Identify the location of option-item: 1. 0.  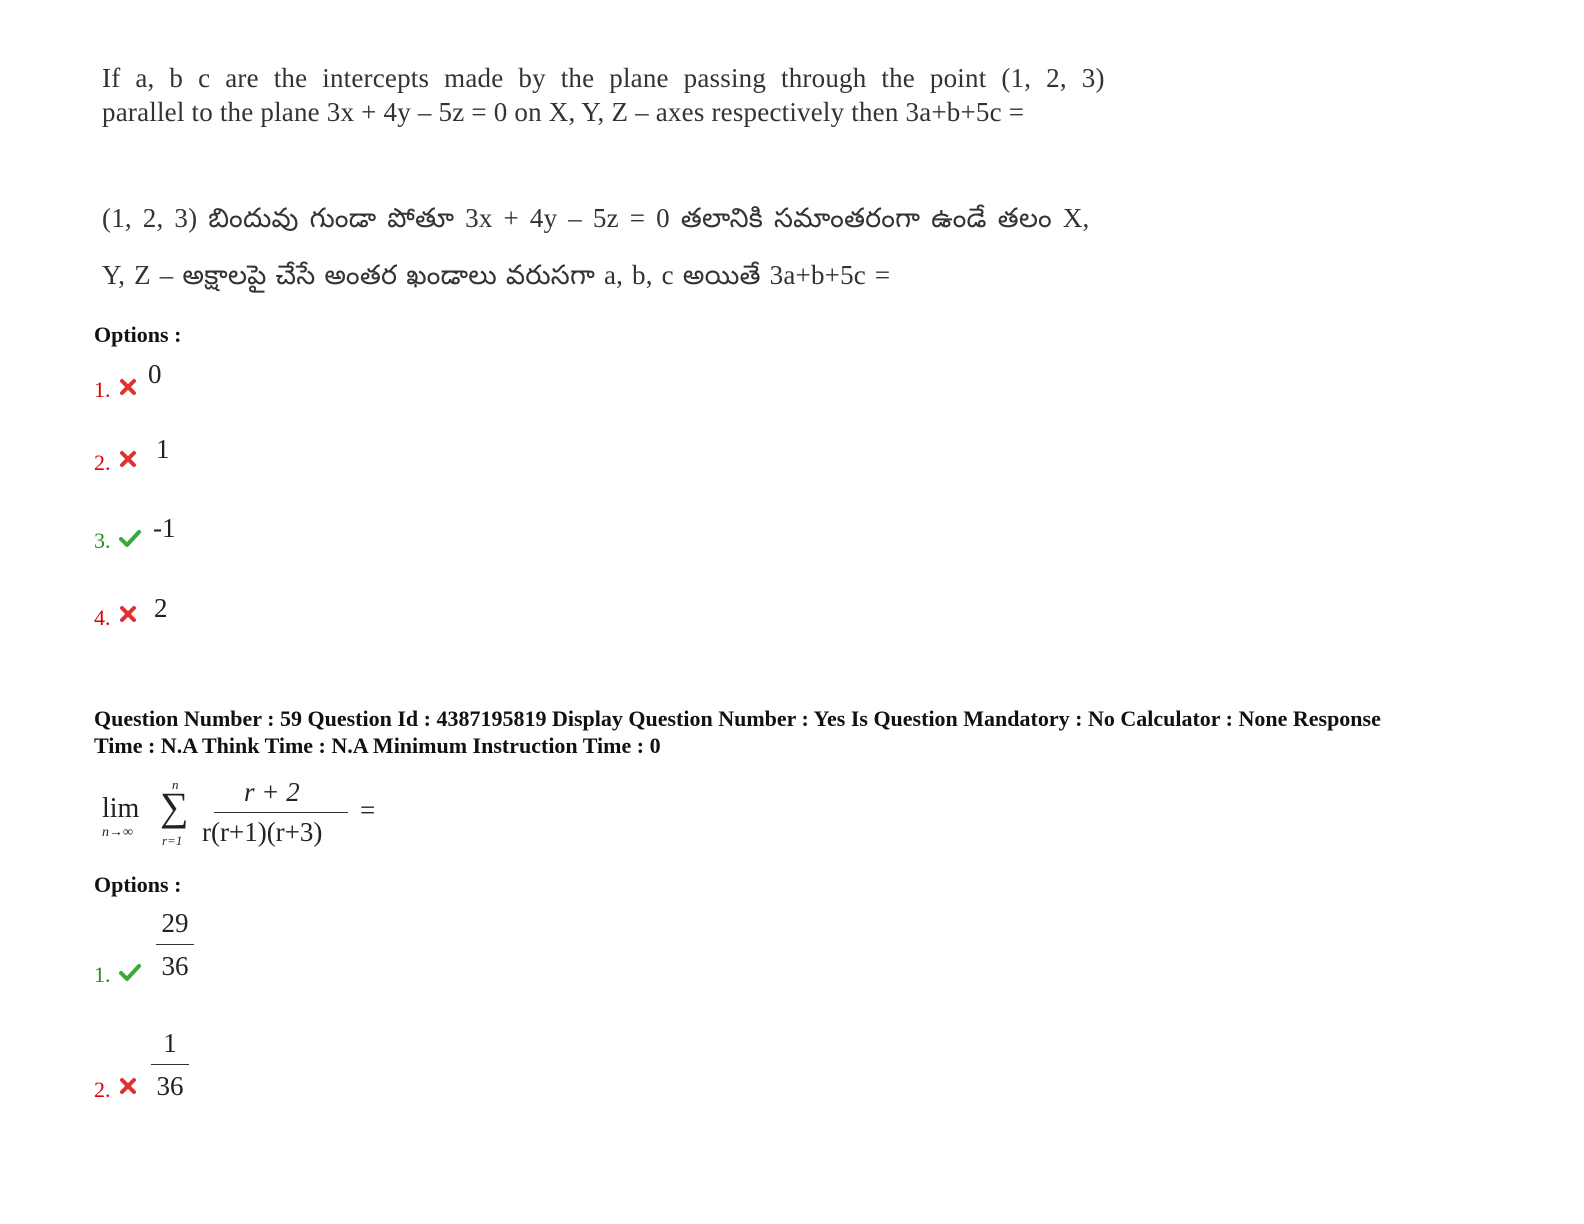
(244, 385).